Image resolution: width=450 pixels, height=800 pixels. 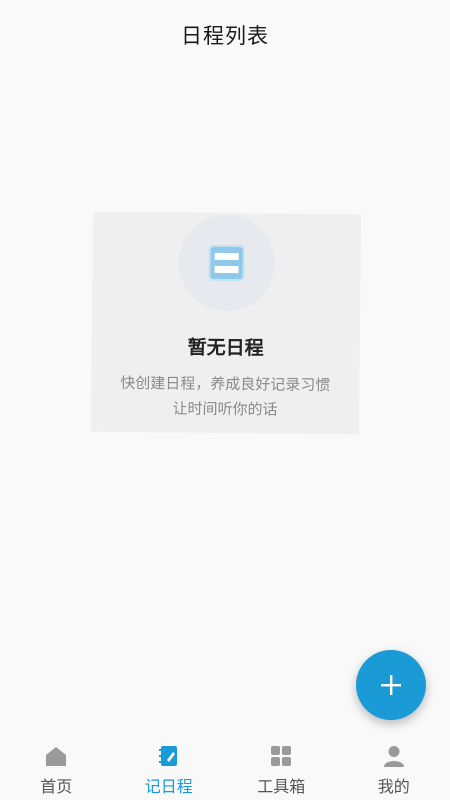 I want to click on tab-home-label: 首页, so click(x=56, y=786).